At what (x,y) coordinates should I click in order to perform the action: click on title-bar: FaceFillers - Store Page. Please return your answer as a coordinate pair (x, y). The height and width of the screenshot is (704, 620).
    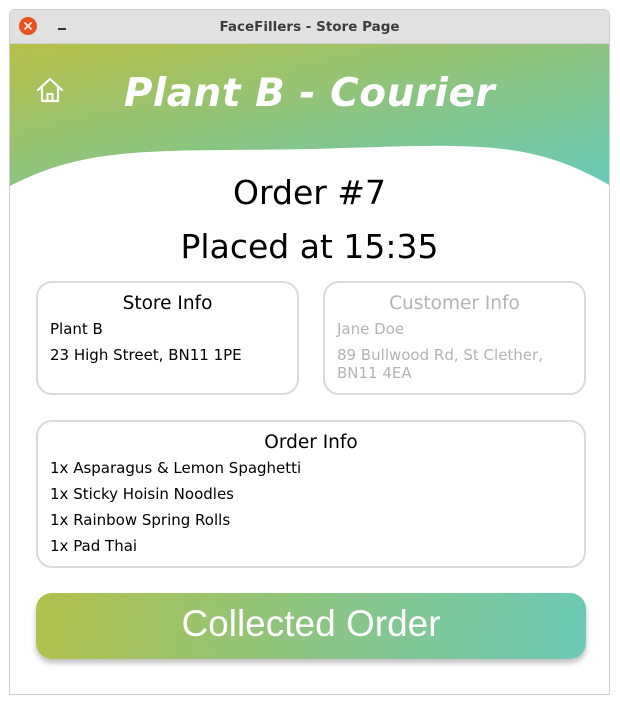
    Looking at the image, I should click on (309, 27).